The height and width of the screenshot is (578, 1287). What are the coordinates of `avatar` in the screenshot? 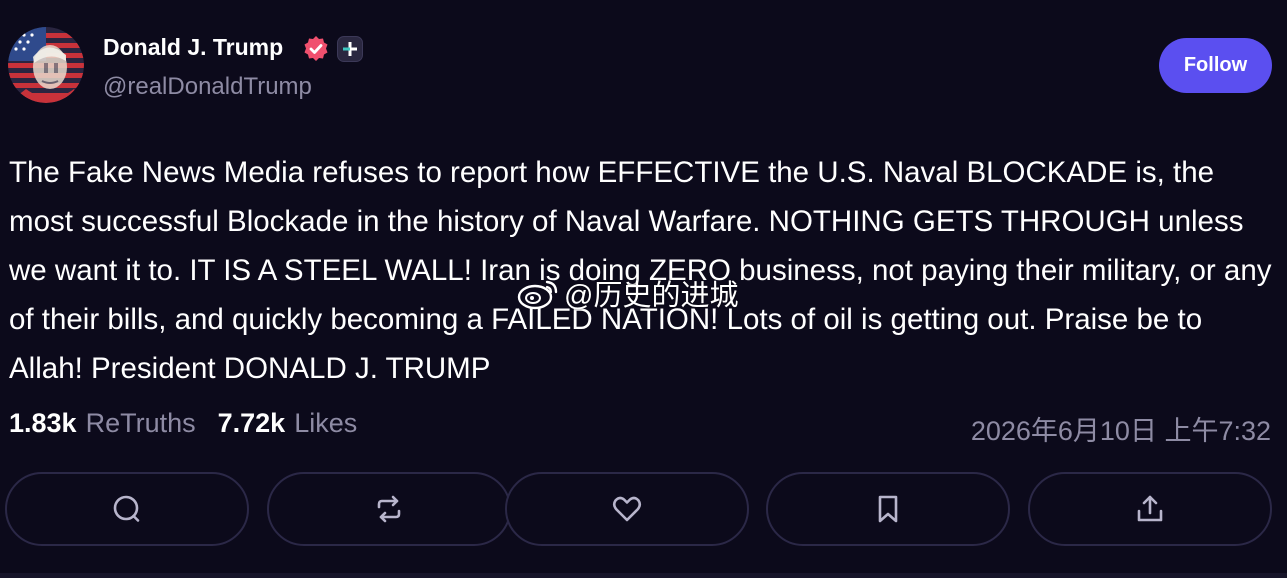 It's located at (46, 65).